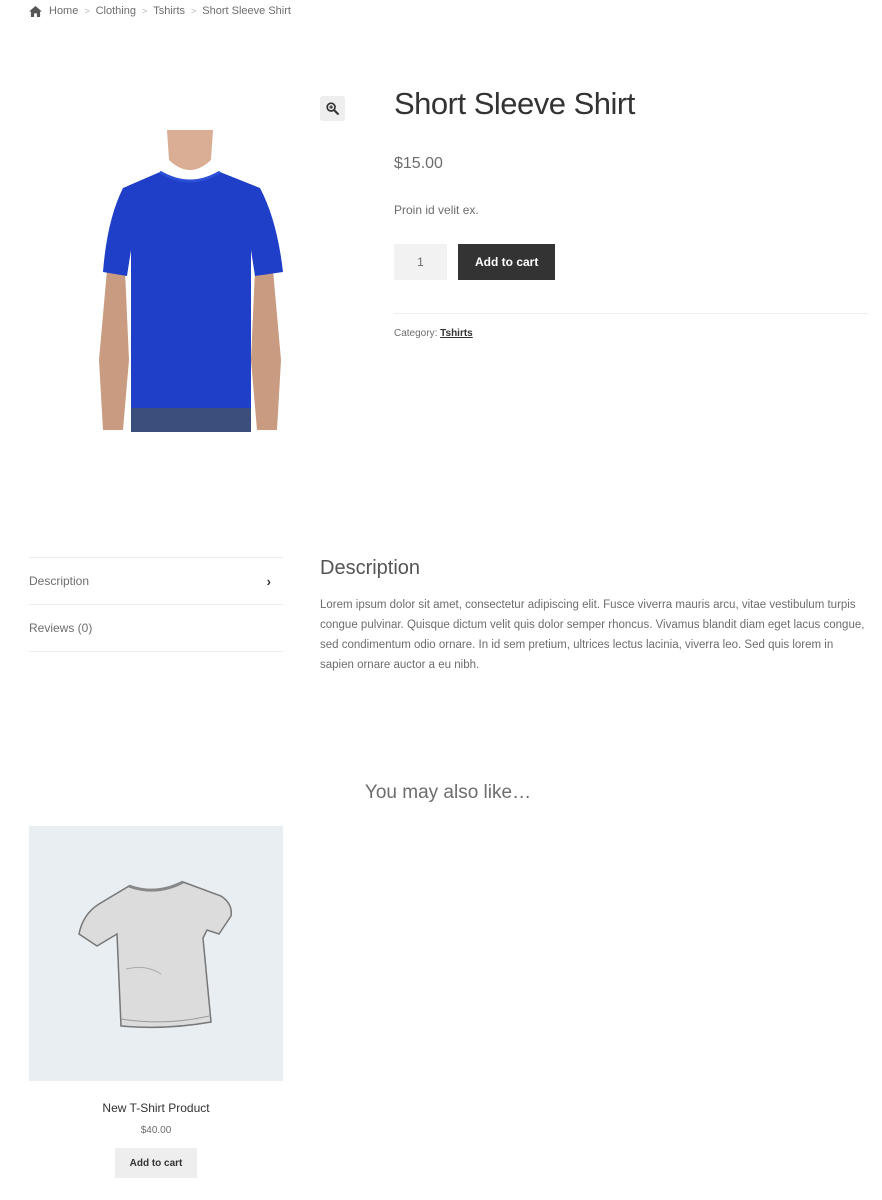  I want to click on product-gallery, so click(189, 265).